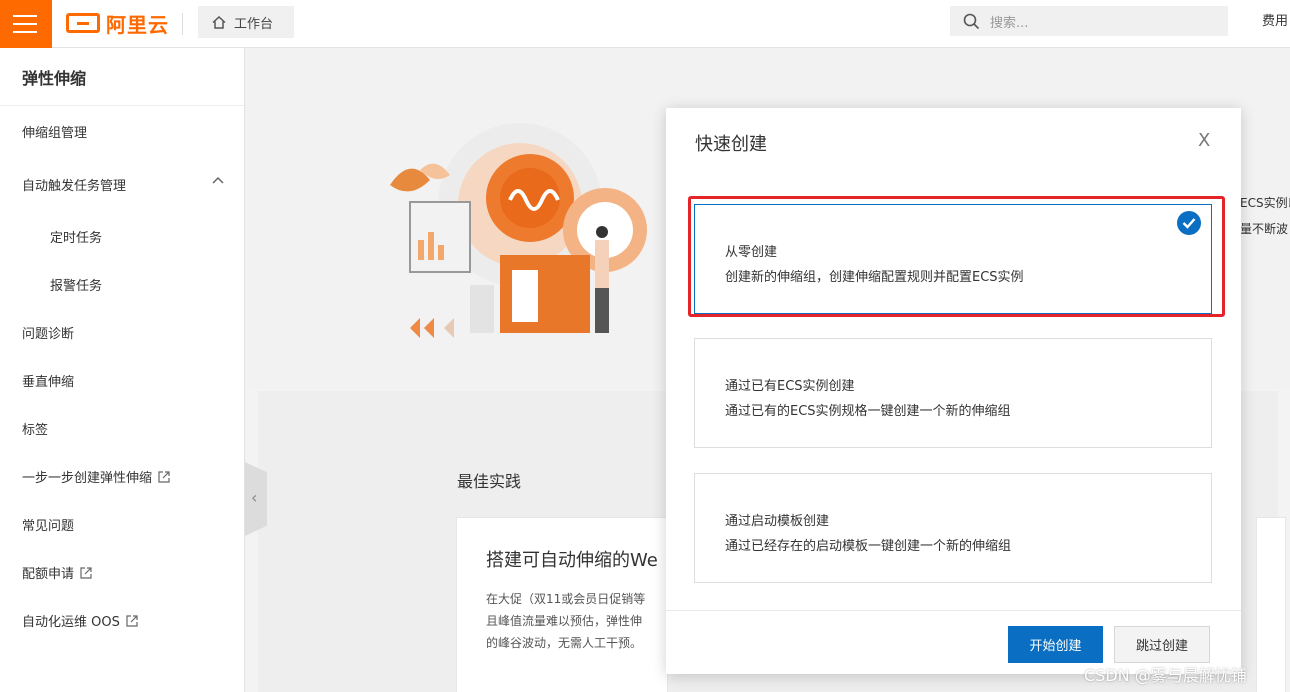 This screenshot has height=692, width=1290. I want to click on option-title: 通过已有ECS实例创建, so click(790, 386).